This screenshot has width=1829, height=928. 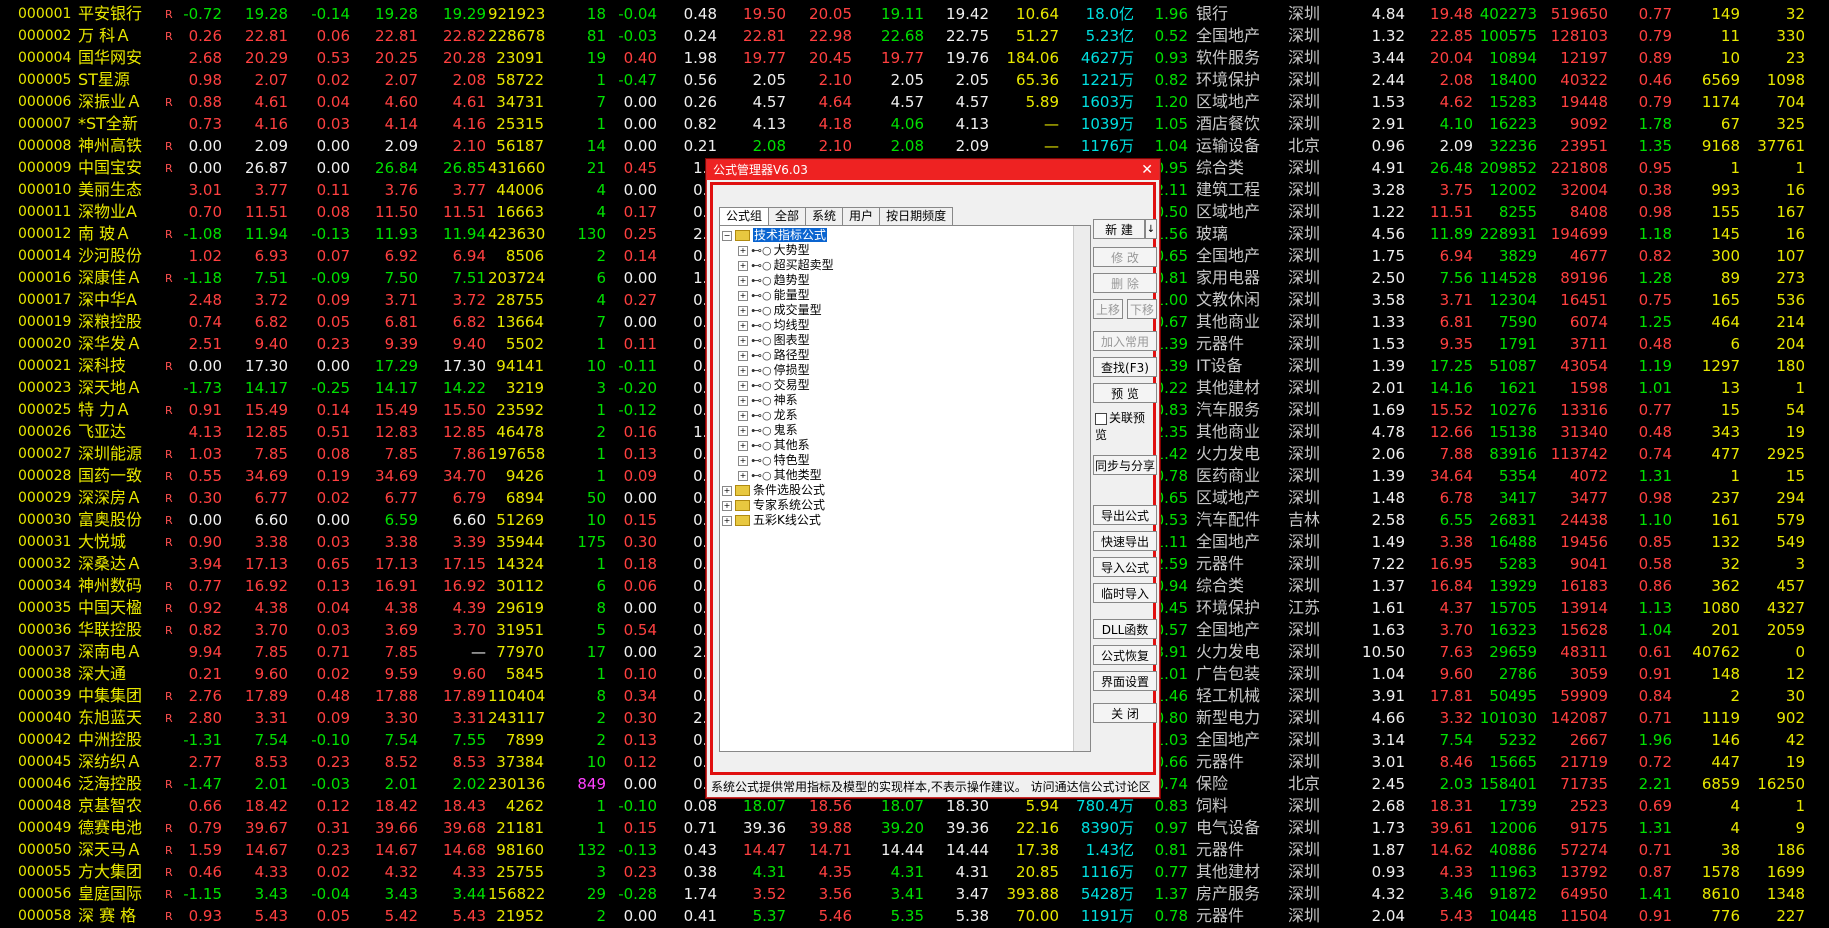 I want to click on find-button: 查找(F3), so click(x=1125, y=367).